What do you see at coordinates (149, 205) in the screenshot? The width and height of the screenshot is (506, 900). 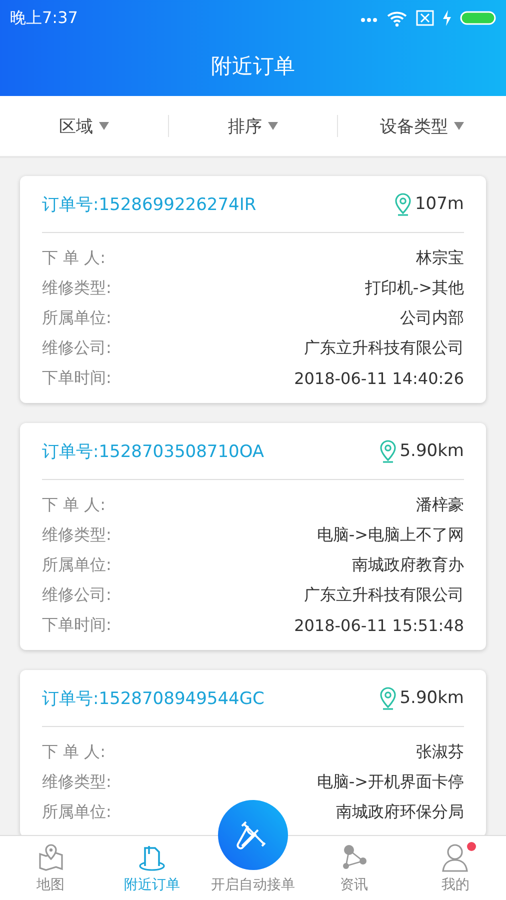 I see `order-number: 订单号:1528699226274IR` at bounding box center [149, 205].